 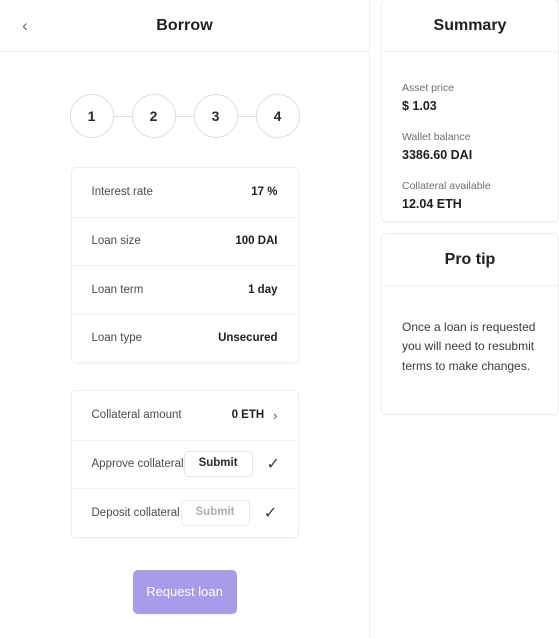 I want to click on stat-value: 3386.60 DAI, so click(x=437, y=155).